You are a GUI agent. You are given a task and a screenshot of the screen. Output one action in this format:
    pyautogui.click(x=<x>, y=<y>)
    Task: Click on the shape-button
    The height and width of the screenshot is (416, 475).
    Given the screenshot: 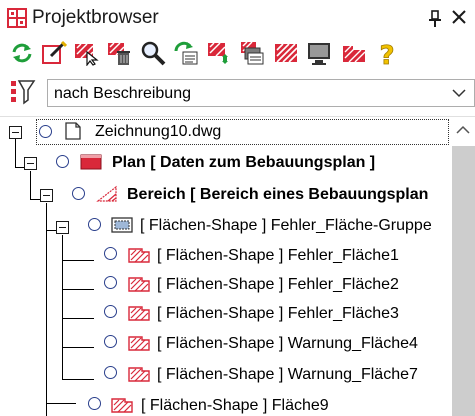 What is the action you would take?
    pyautogui.click(x=354, y=53)
    